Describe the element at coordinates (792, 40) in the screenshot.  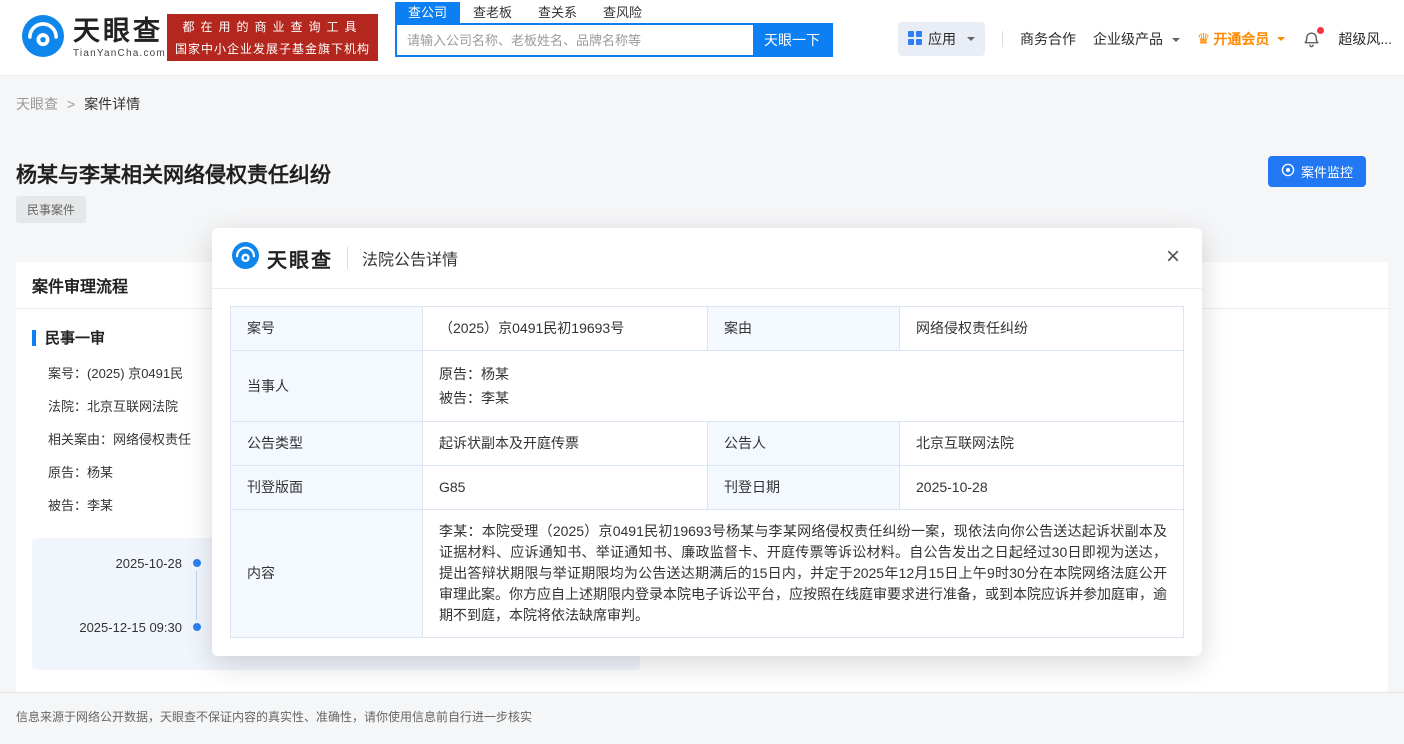
I see `search-button: 天眼一下` at that location.